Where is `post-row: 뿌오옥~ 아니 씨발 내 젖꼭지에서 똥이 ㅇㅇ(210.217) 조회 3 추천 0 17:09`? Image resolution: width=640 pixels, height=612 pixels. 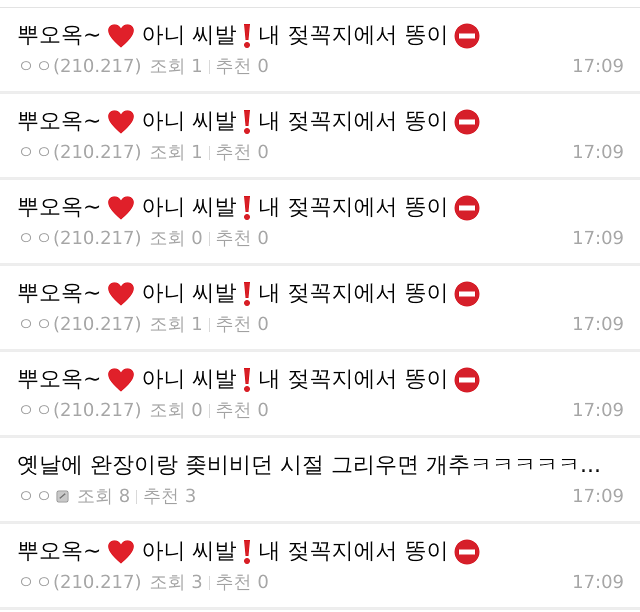
post-row: 뿌오옥~ 아니 씨발 내 젖꼭지에서 똥이 ㅇㅇ(210.217) 조회 3 추천 0 17:09 is located at coordinates (320, 567).